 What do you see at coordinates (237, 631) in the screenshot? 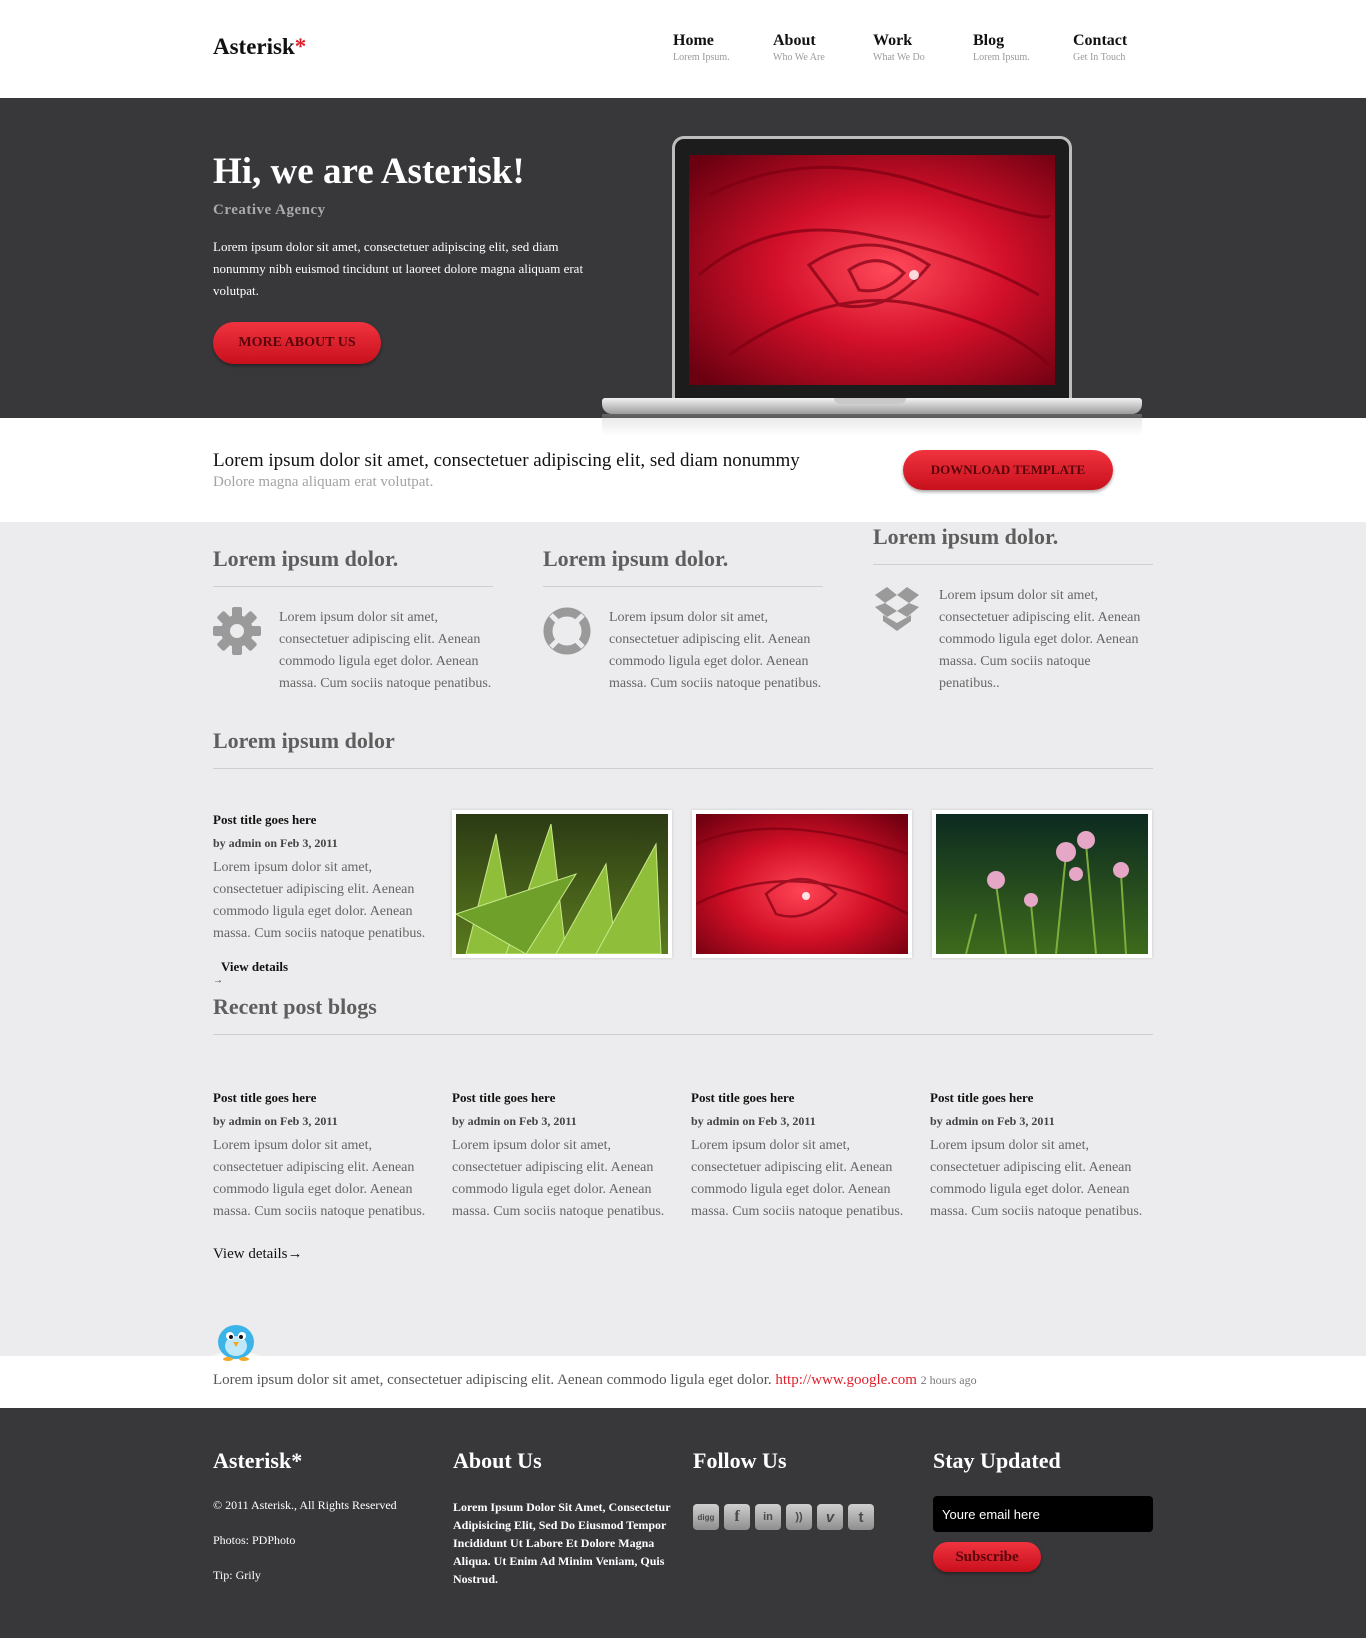
I see `gear-icon` at bounding box center [237, 631].